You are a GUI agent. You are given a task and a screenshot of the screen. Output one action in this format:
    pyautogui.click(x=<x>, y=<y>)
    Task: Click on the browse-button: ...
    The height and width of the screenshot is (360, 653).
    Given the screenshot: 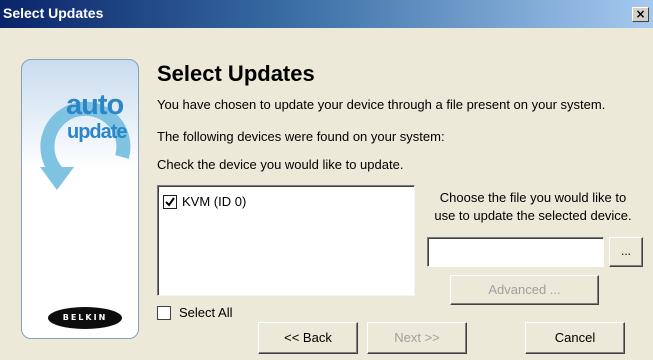 What is the action you would take?
    pyautogui.click(x=626, y=252)
    